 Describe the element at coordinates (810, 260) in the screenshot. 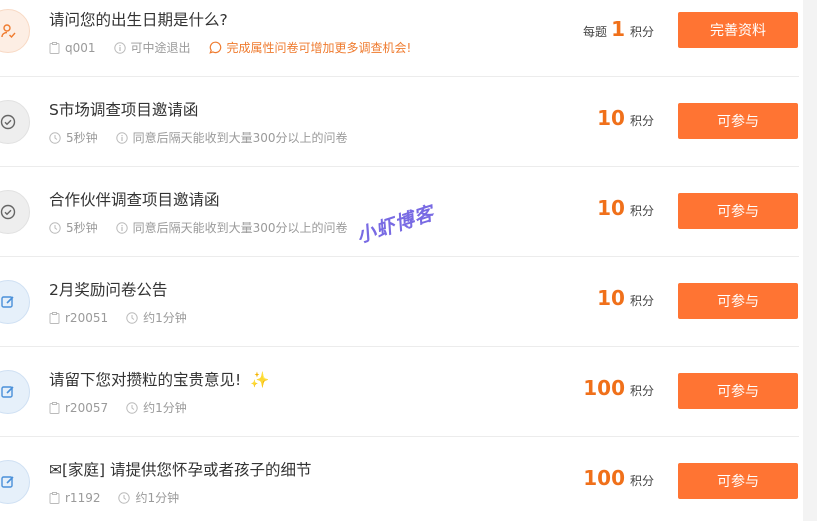

I see `scrollbar` at that location.